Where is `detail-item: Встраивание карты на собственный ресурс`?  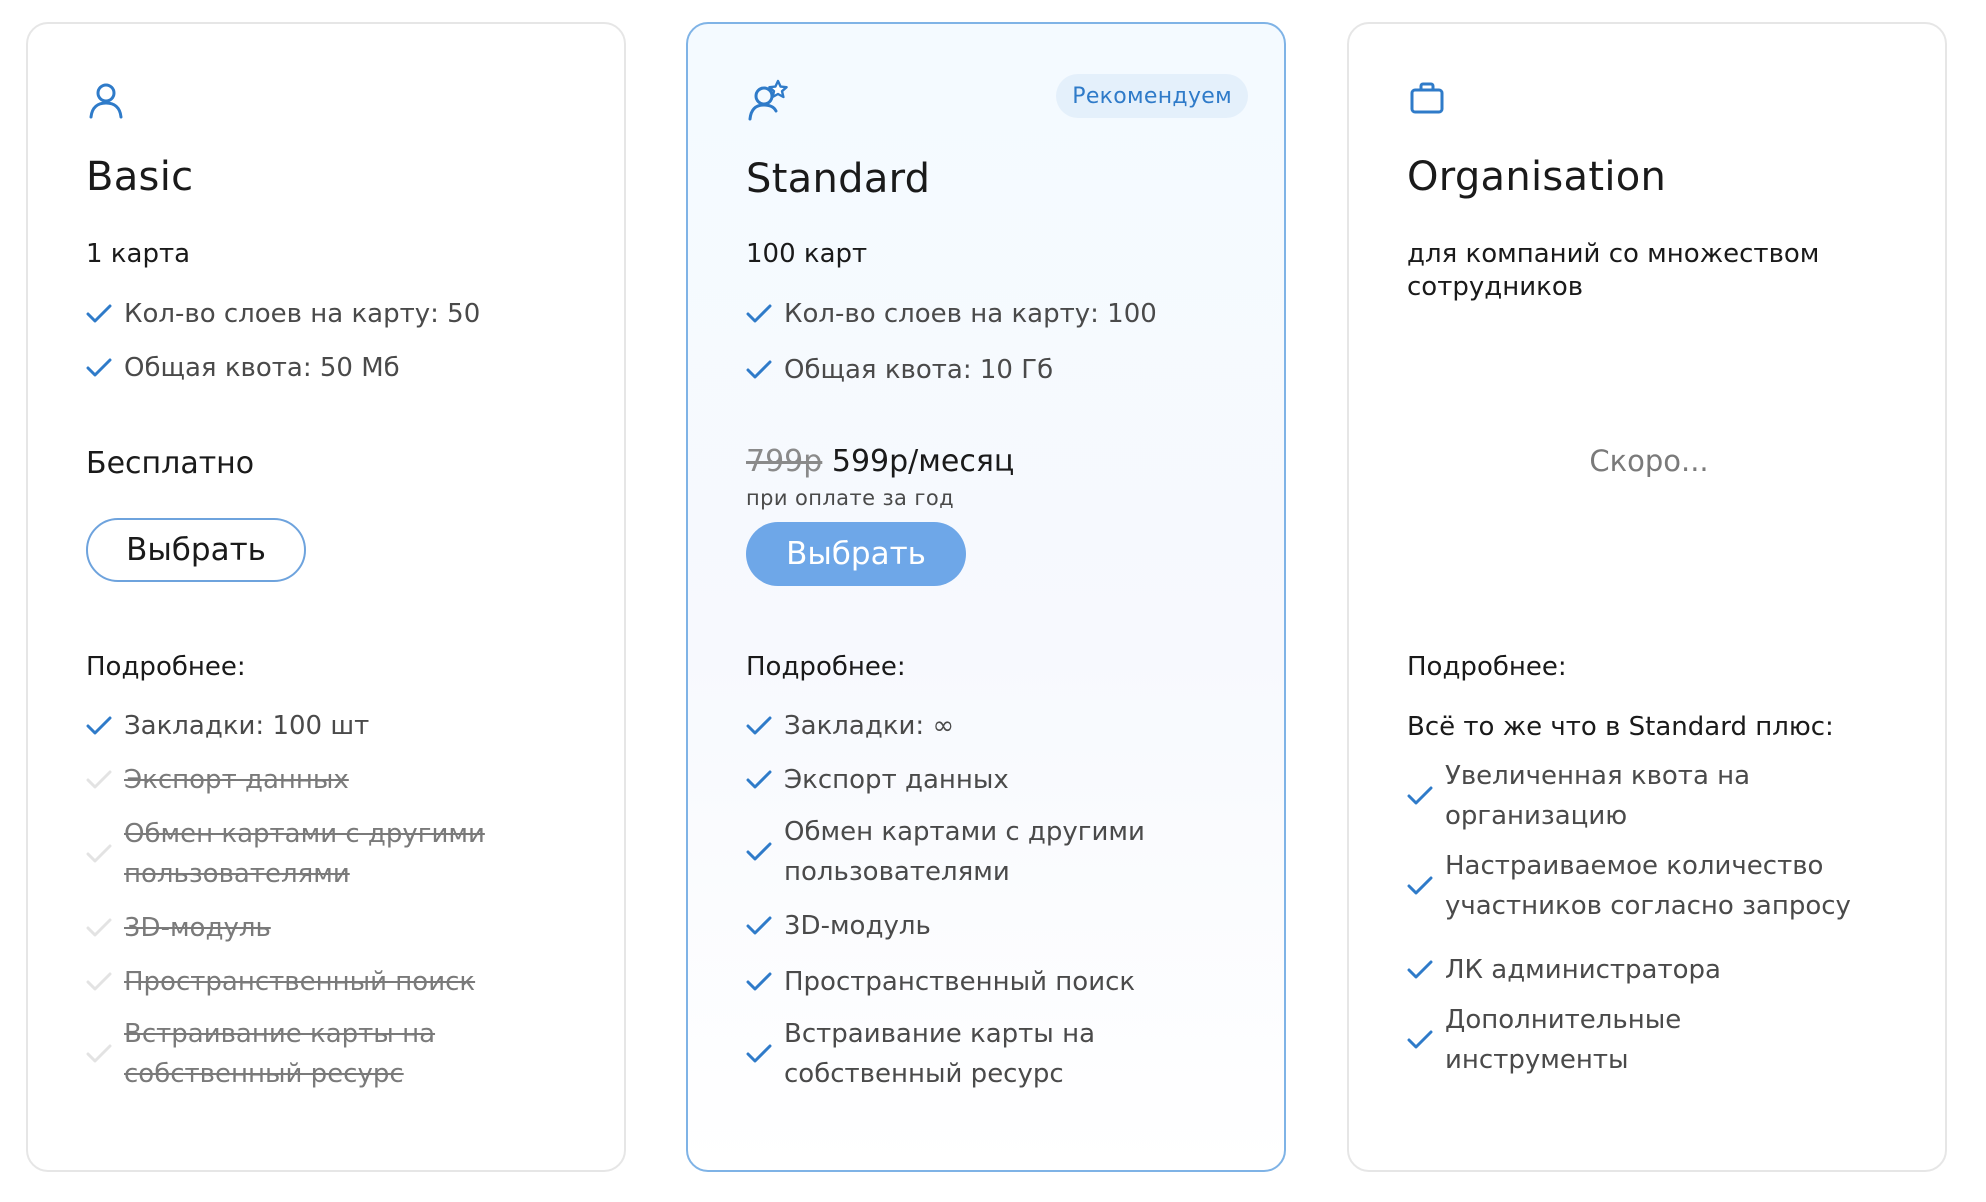
detail-item: Встраивание карты на собственный ресурс is located at coordinates (975, 1054).